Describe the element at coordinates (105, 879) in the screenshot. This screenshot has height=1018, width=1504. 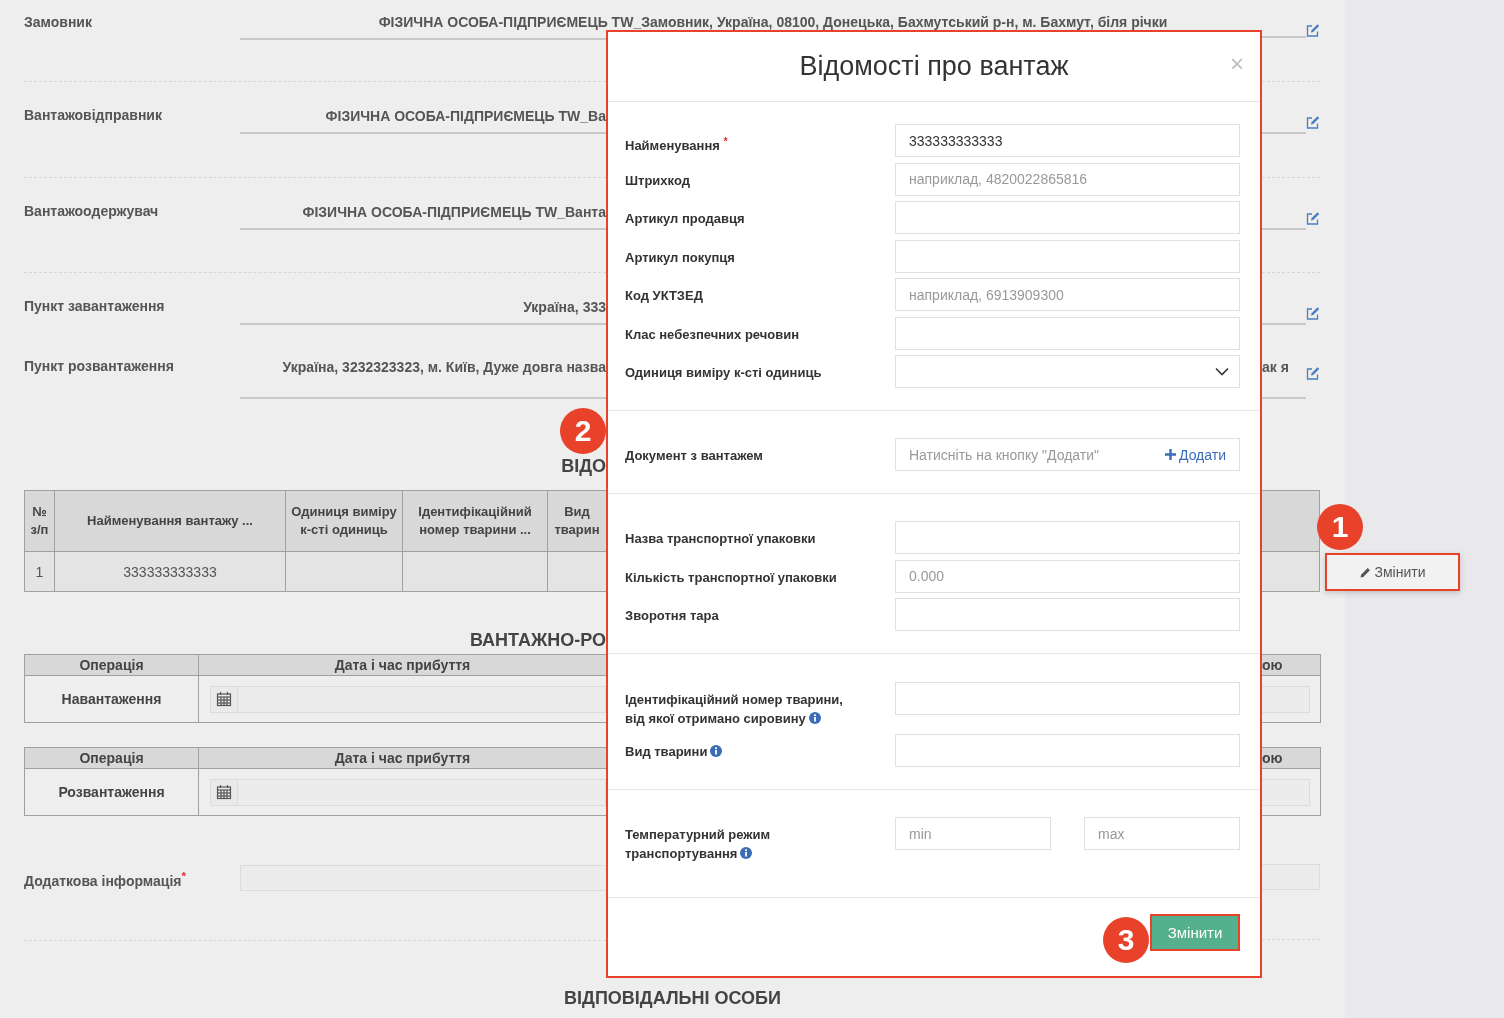
I see `field-label: Додаткова інформація$^{*}$` at that location.